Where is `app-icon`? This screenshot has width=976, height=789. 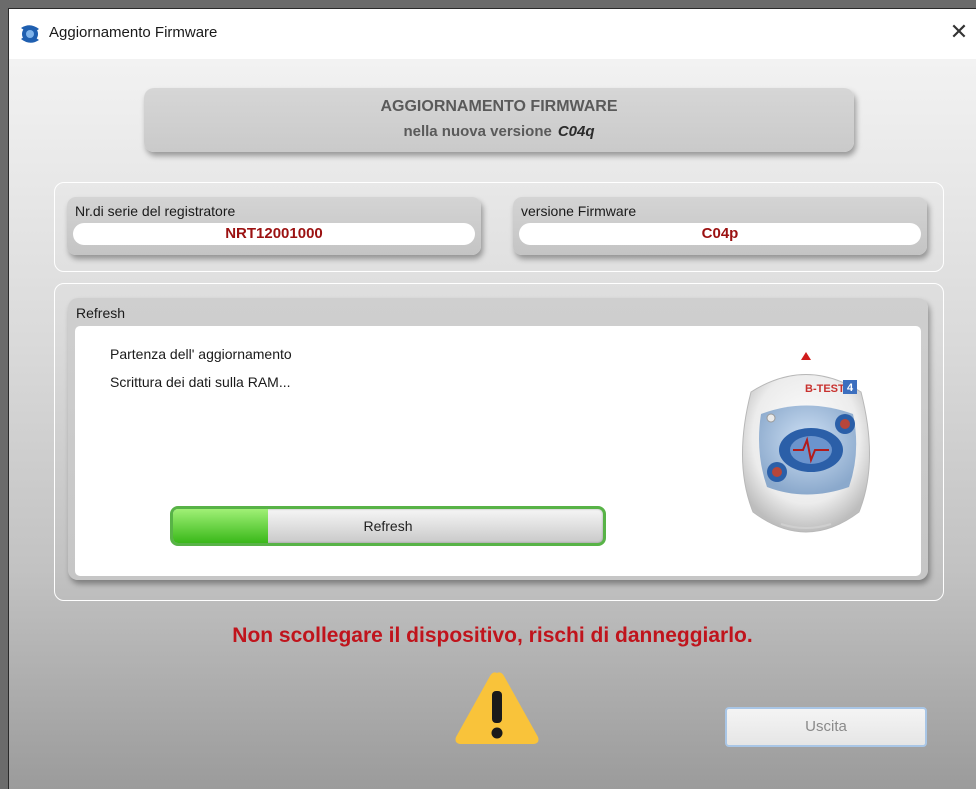 app-icon is located at coordinates (30, 34).